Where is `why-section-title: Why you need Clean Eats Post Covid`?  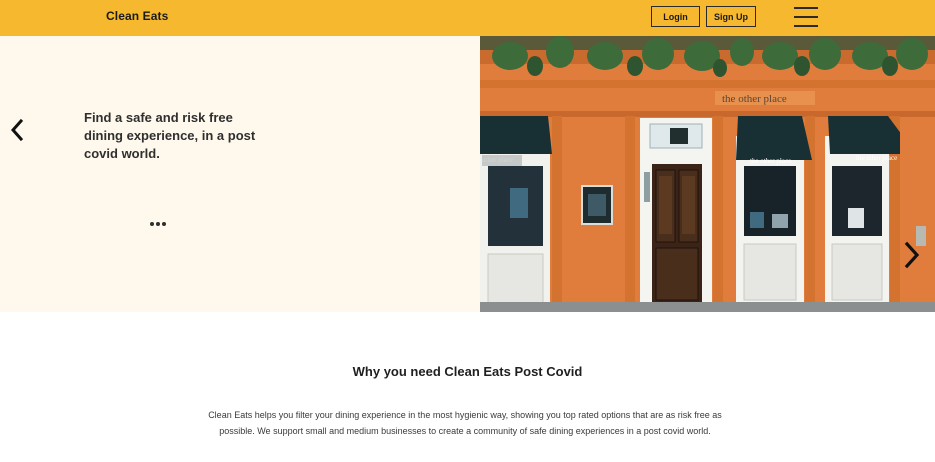
why-section-title: Why you need Clean Eats Post Covid is located at coordinates (467, 371).